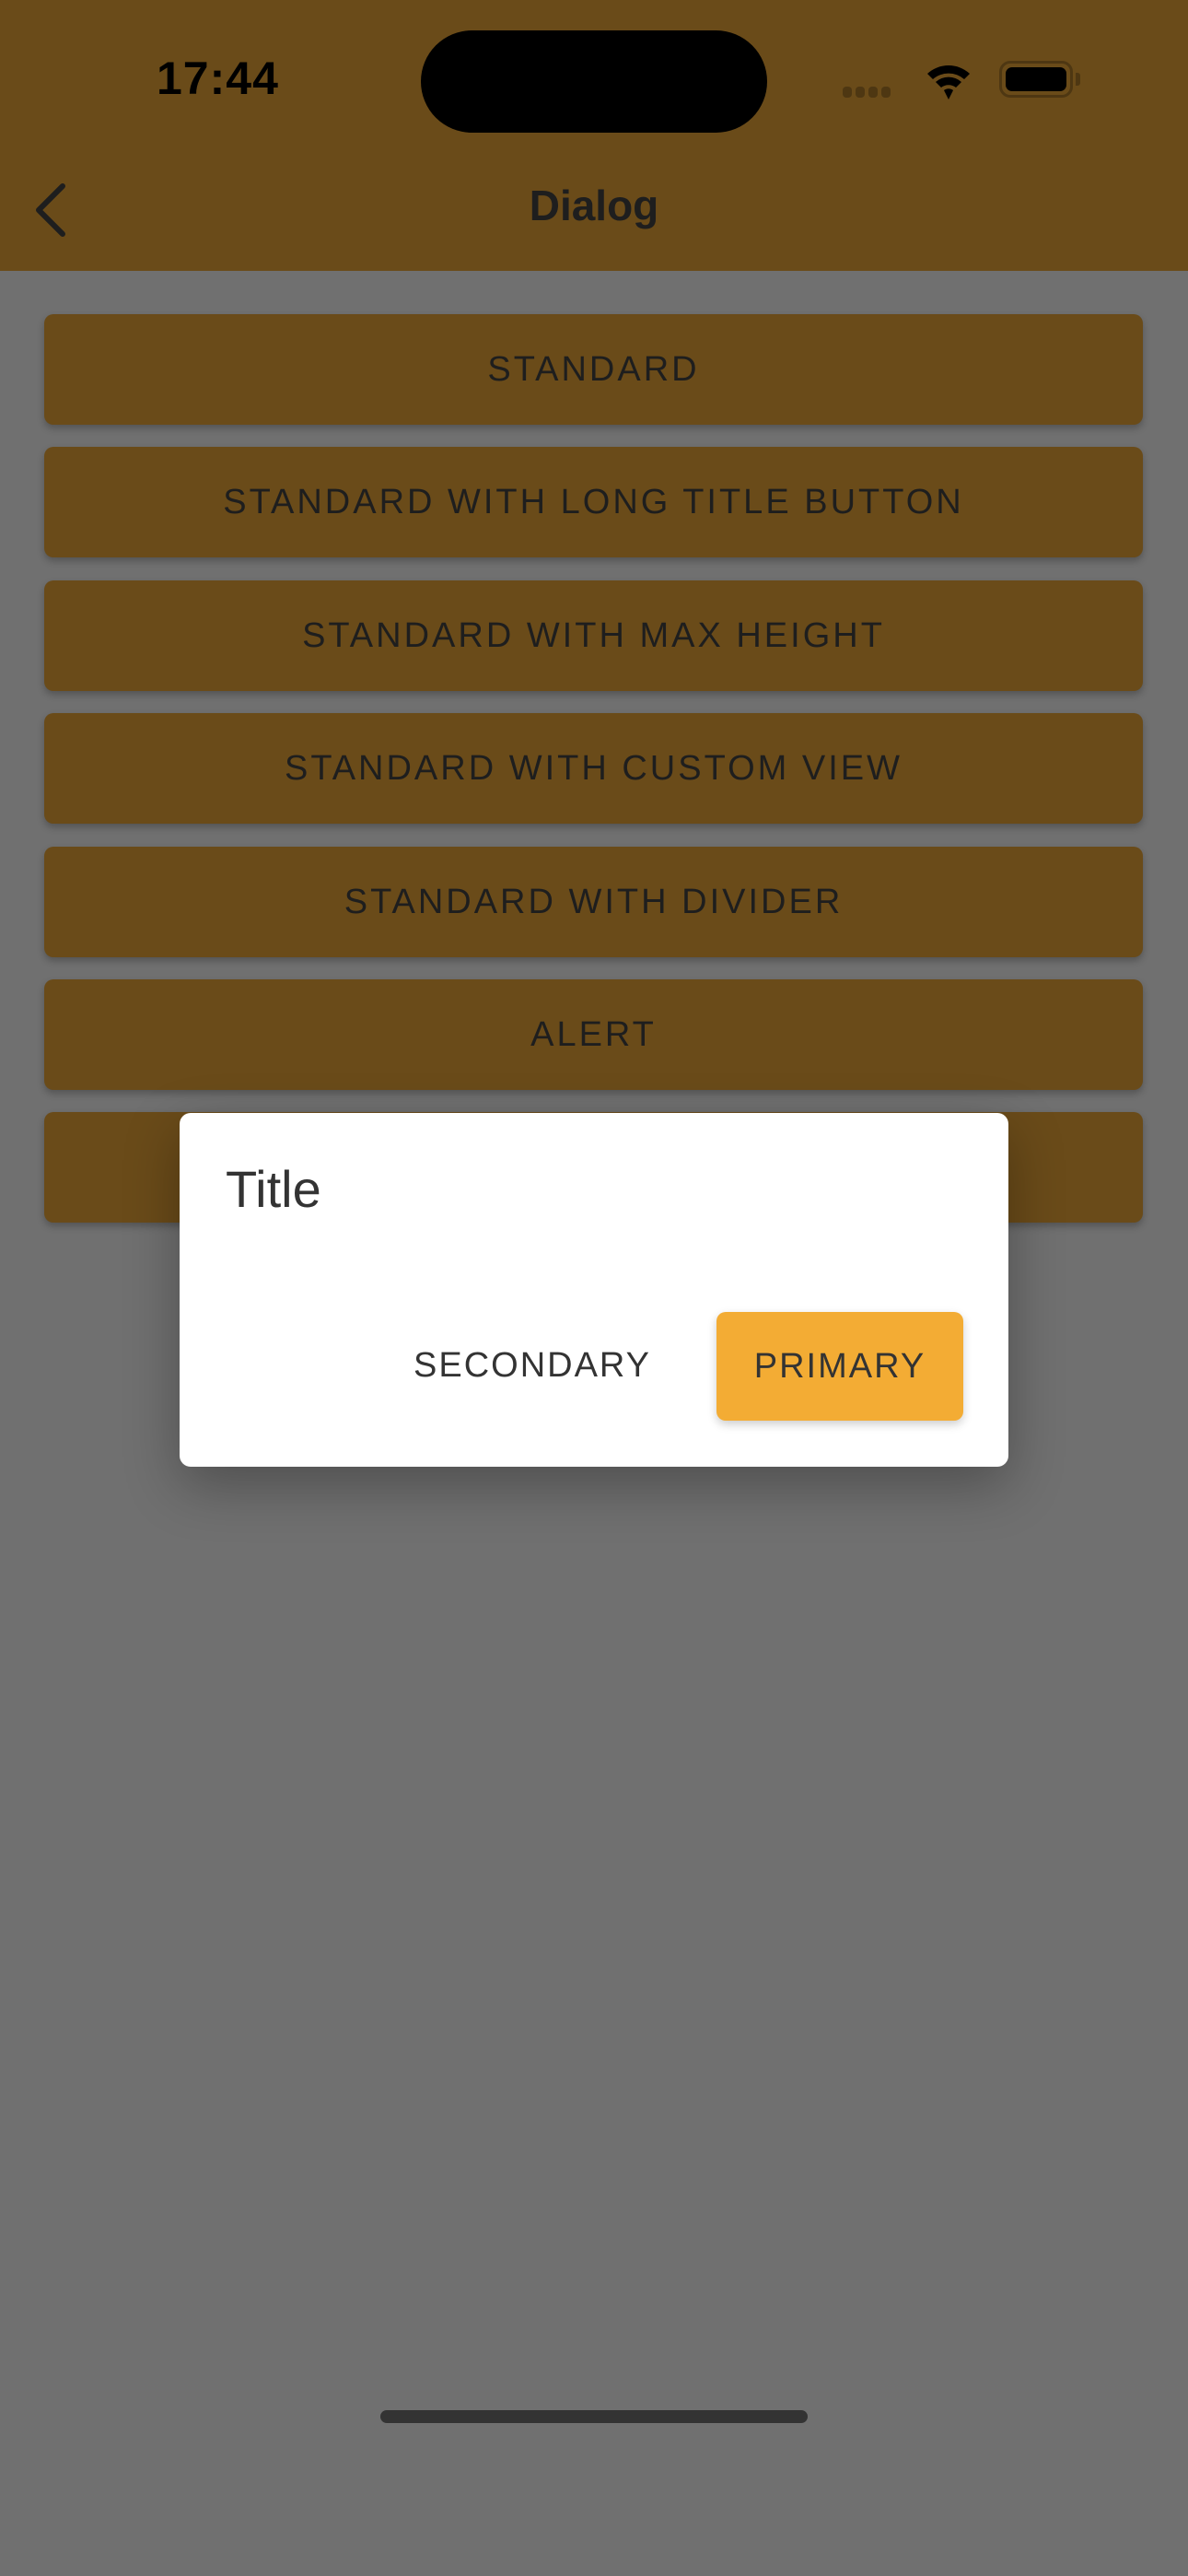 The height and width of the screenshot is (2576, 1188). Describe the element at coordinates (1036, 79) in the screenshot. I see `battery-icon` at that location.